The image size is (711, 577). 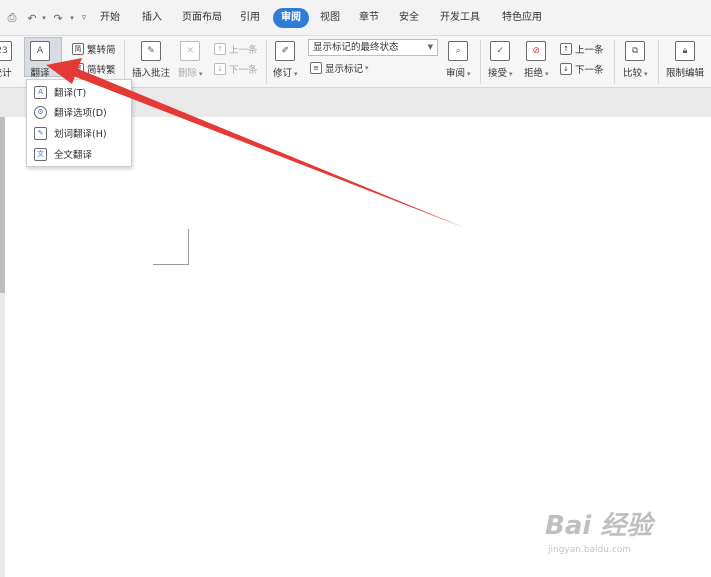 What do you see at coordinates (339, 68) in the screenshot?
I see `show-markup-button: ≡ 显示标记 ▾` at bounding box center [339, 68].